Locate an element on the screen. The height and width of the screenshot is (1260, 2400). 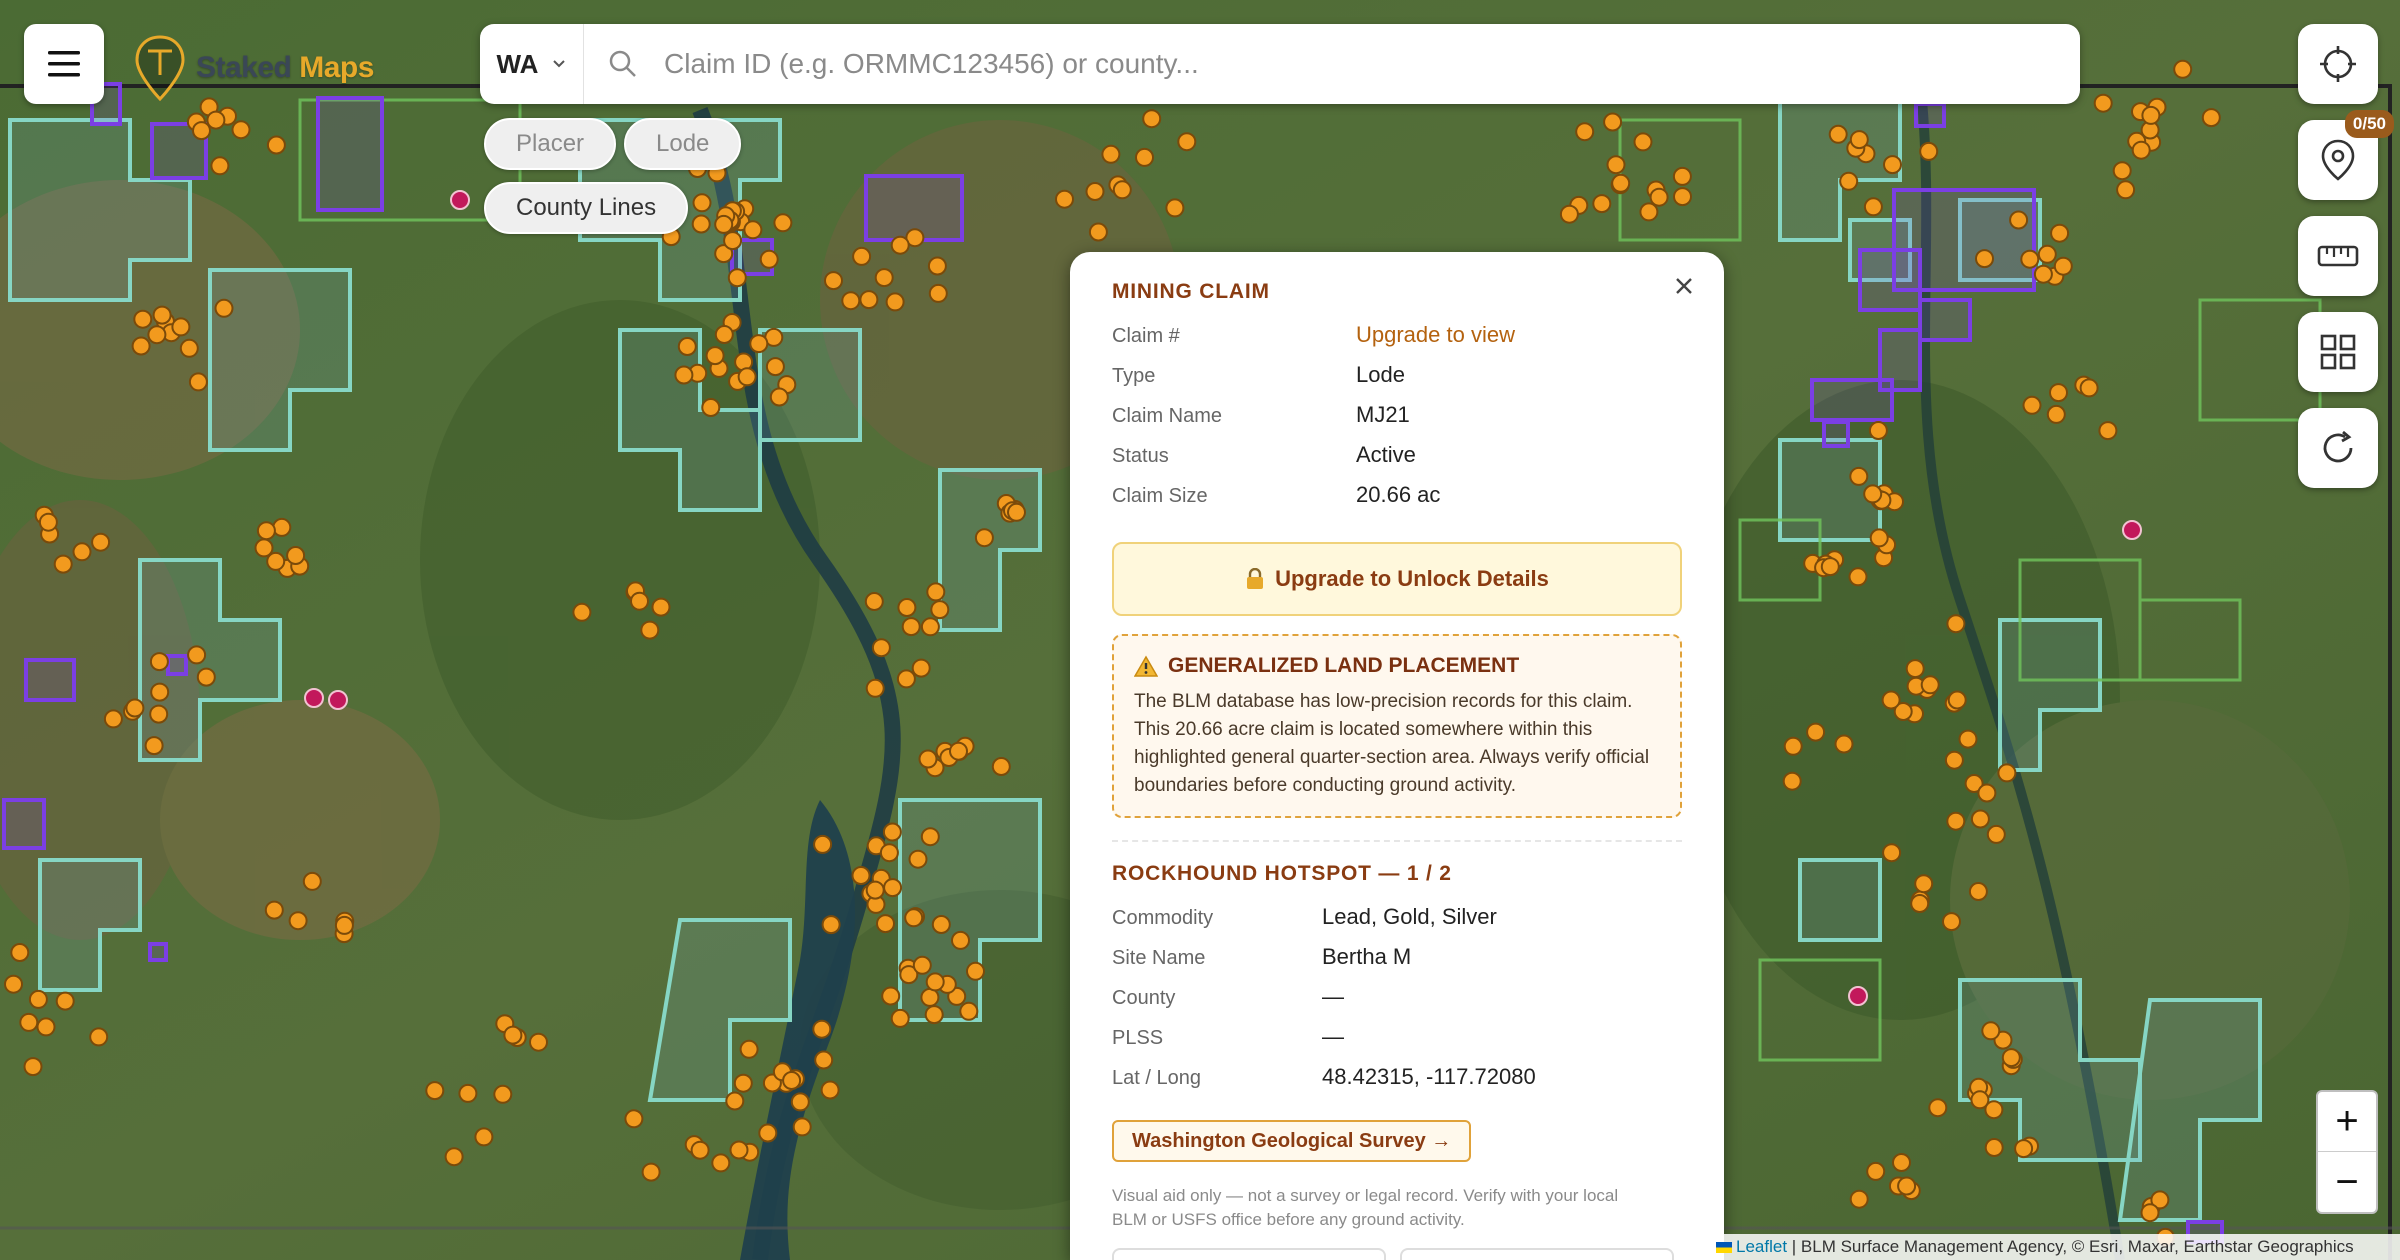
saved-pins-button: 0/50 is located at coordinates (2346, 155).